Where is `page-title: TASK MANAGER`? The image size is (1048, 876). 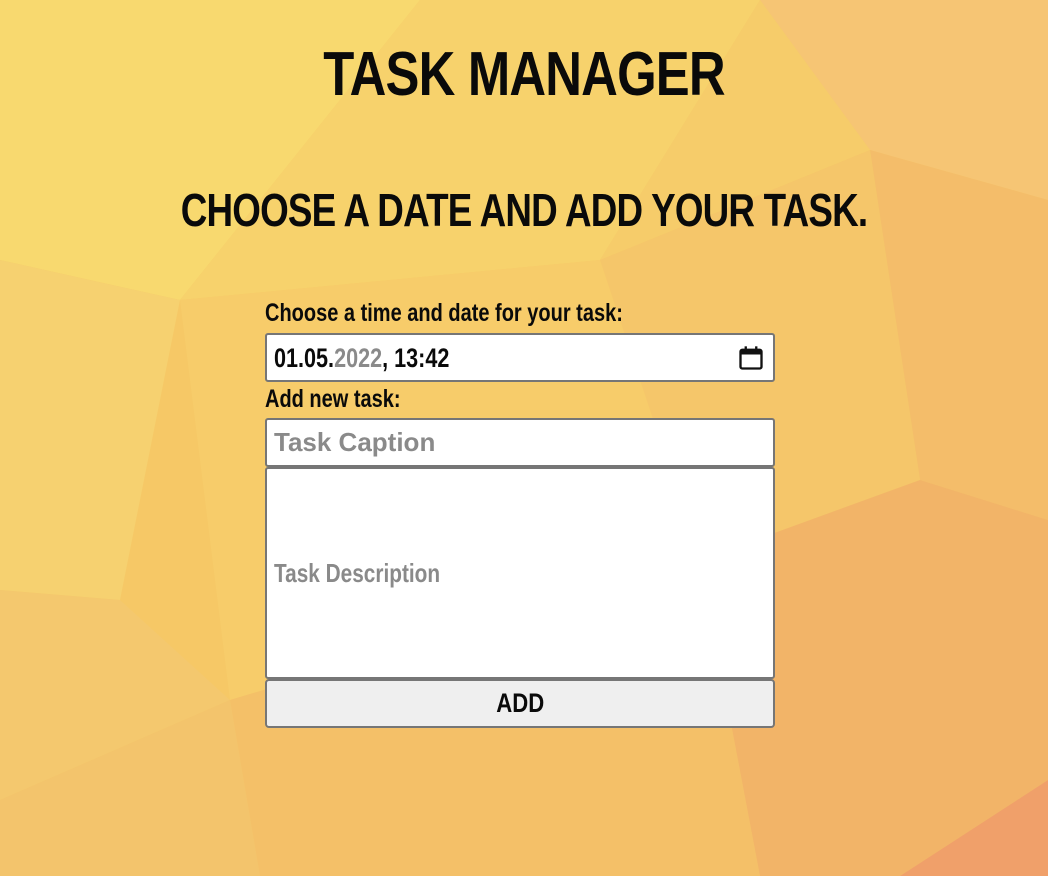
page-title: TASK MANAGER is located at coordinates (524, 74).